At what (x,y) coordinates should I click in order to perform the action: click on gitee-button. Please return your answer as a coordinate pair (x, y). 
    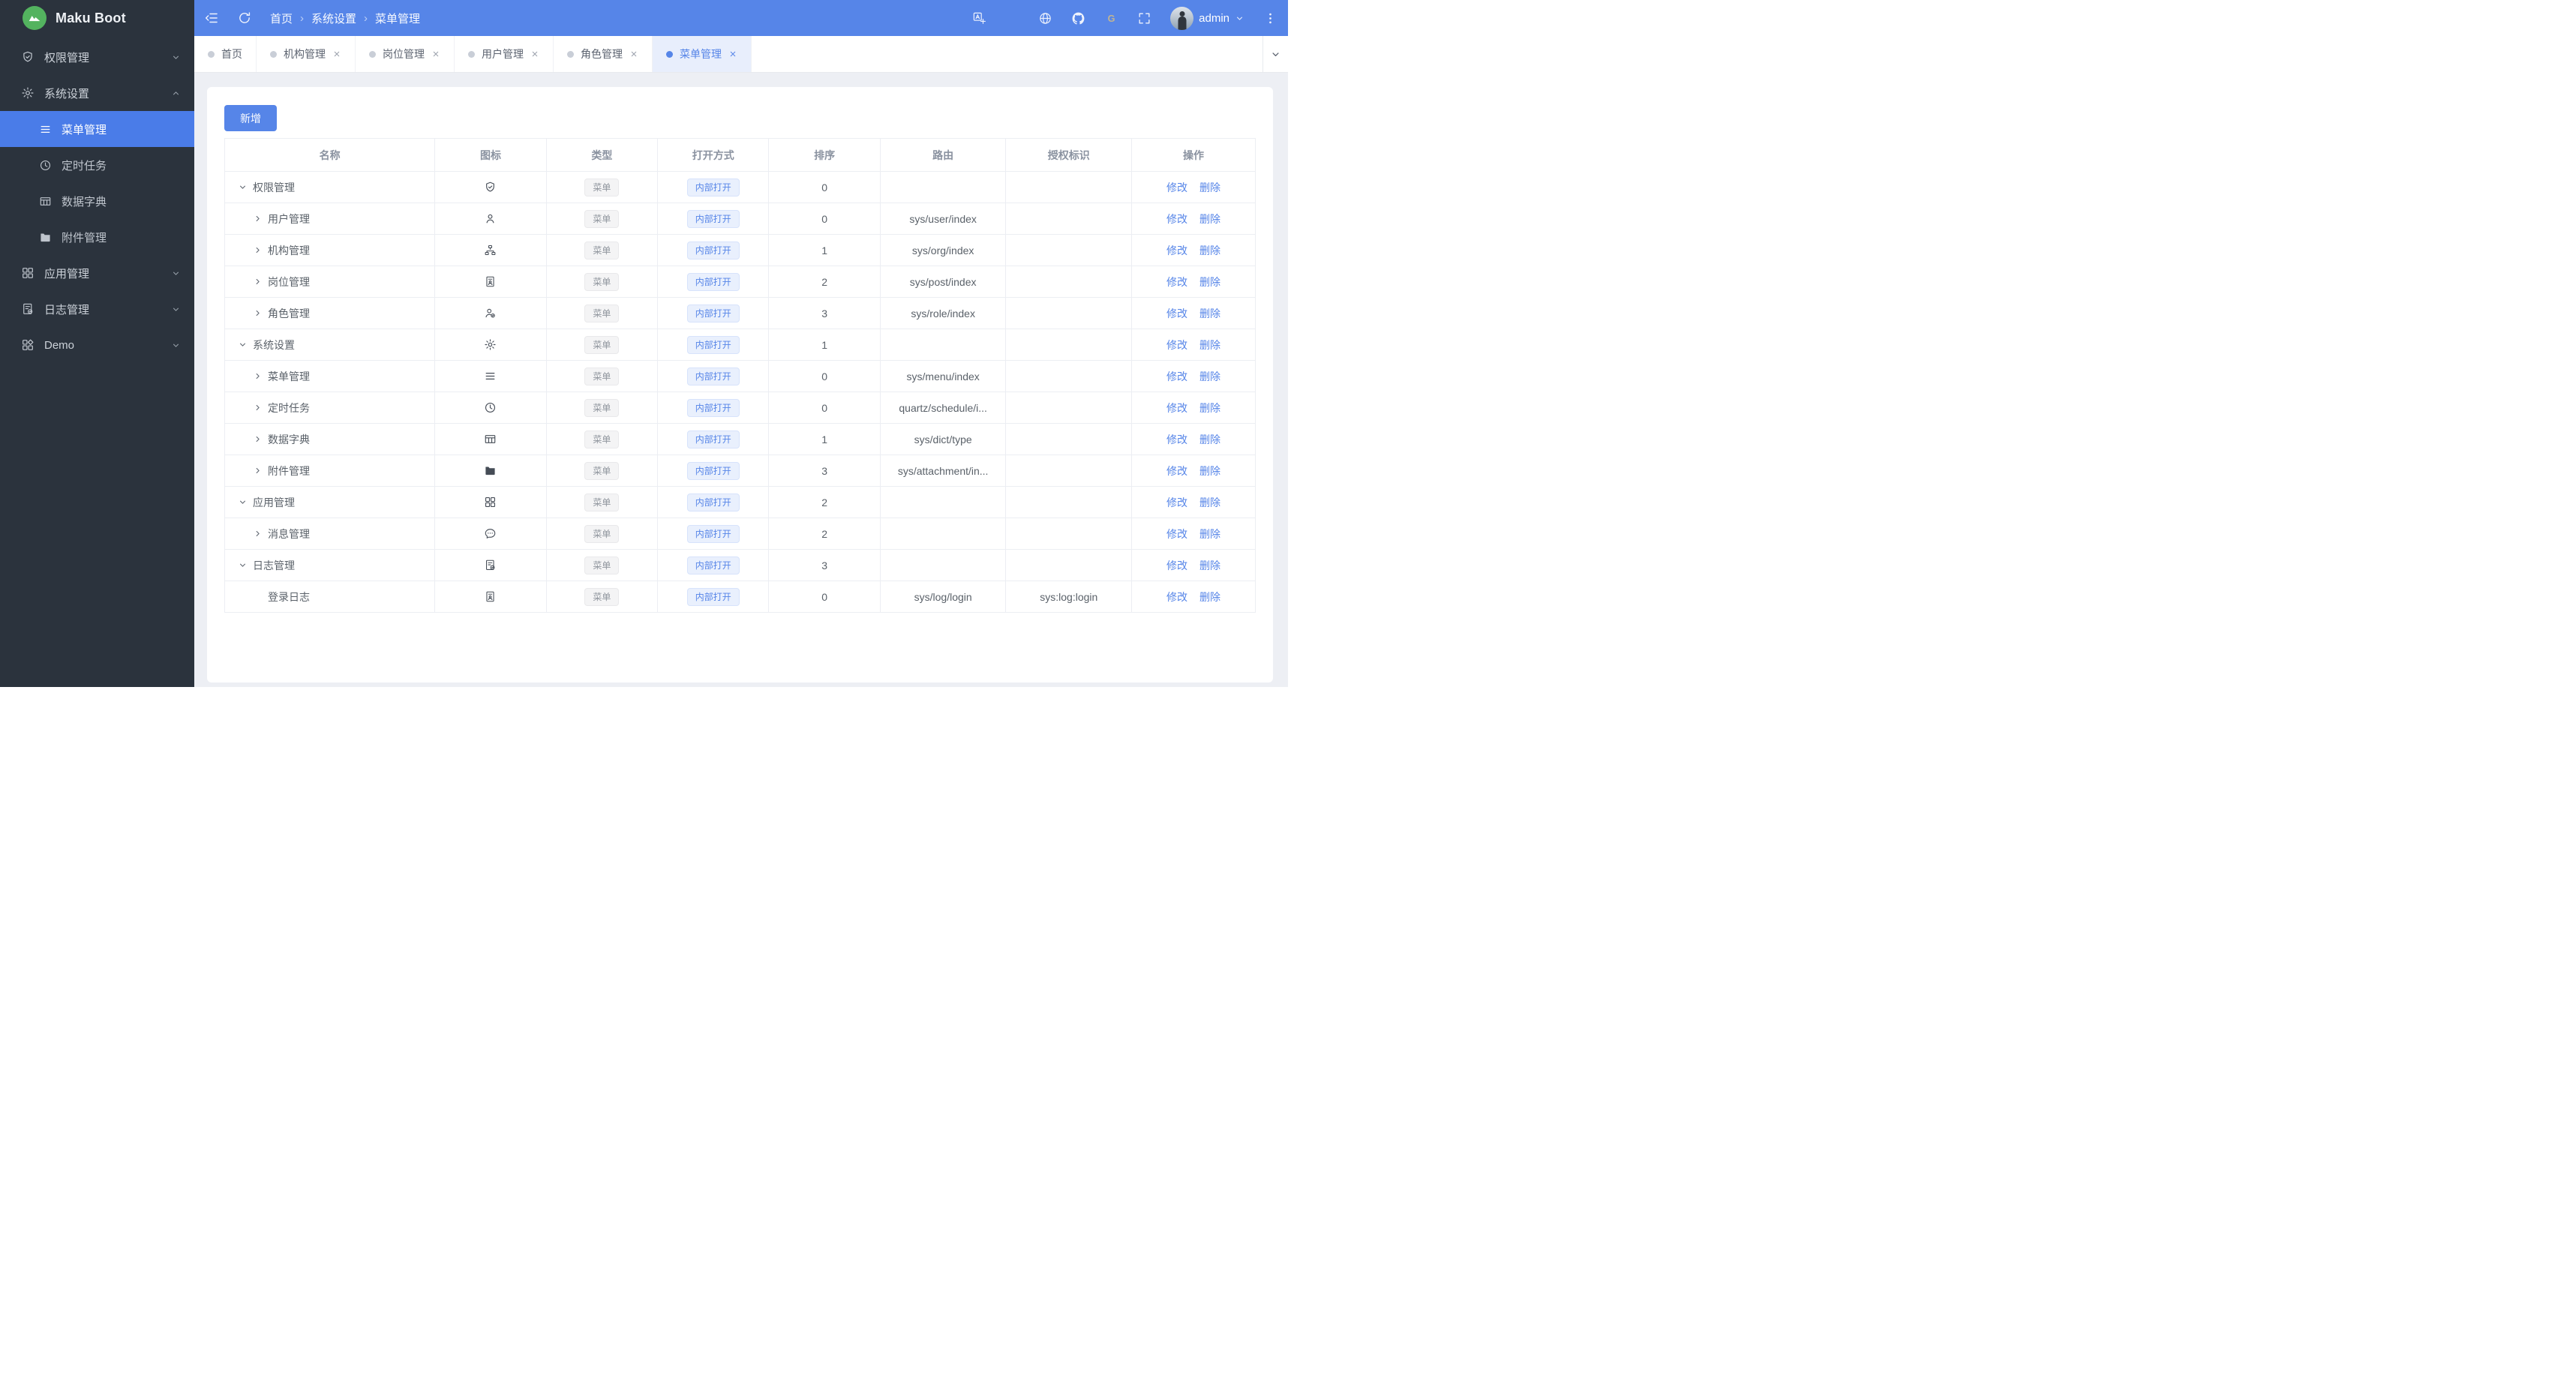
    Looking at the image, I should click on (1111, 18).